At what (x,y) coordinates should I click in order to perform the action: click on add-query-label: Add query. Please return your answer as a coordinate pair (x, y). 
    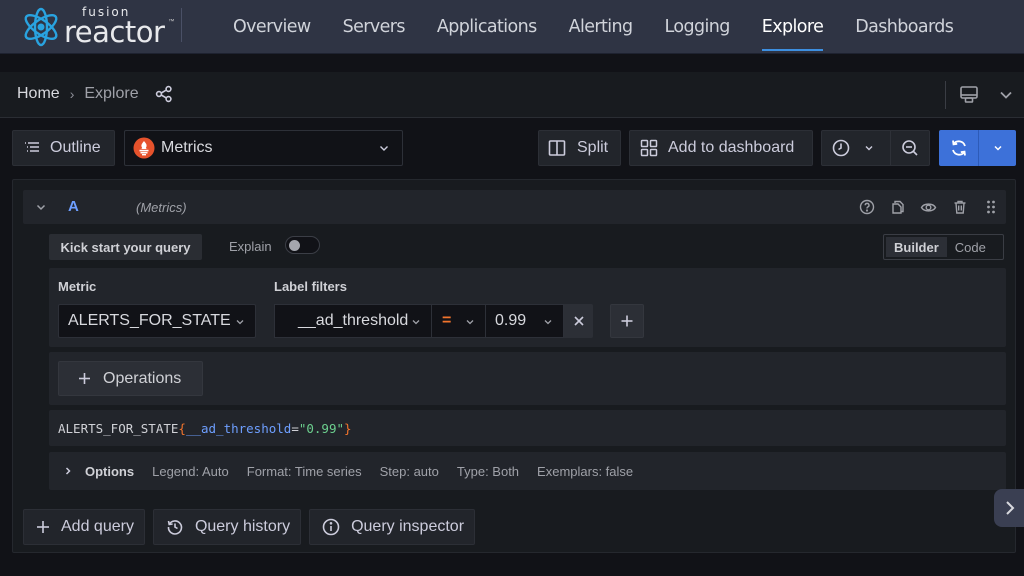
    Looking at the image, I should click on (97, 526).